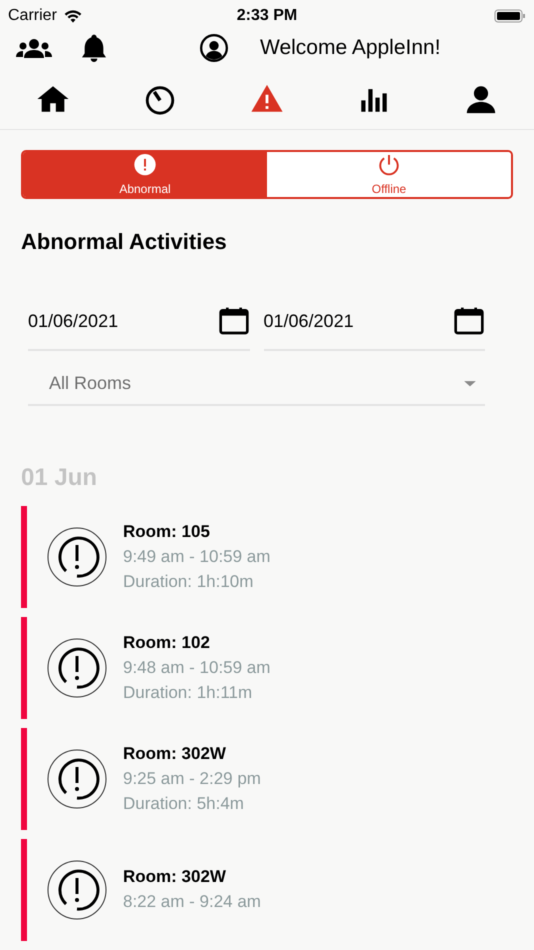 The image size is (534, 950). What do you see at coordinates (192, 902) in the screenshot?
I see `time-range: 8:22 am - 9:24 am` at bounding box center [192, 902].